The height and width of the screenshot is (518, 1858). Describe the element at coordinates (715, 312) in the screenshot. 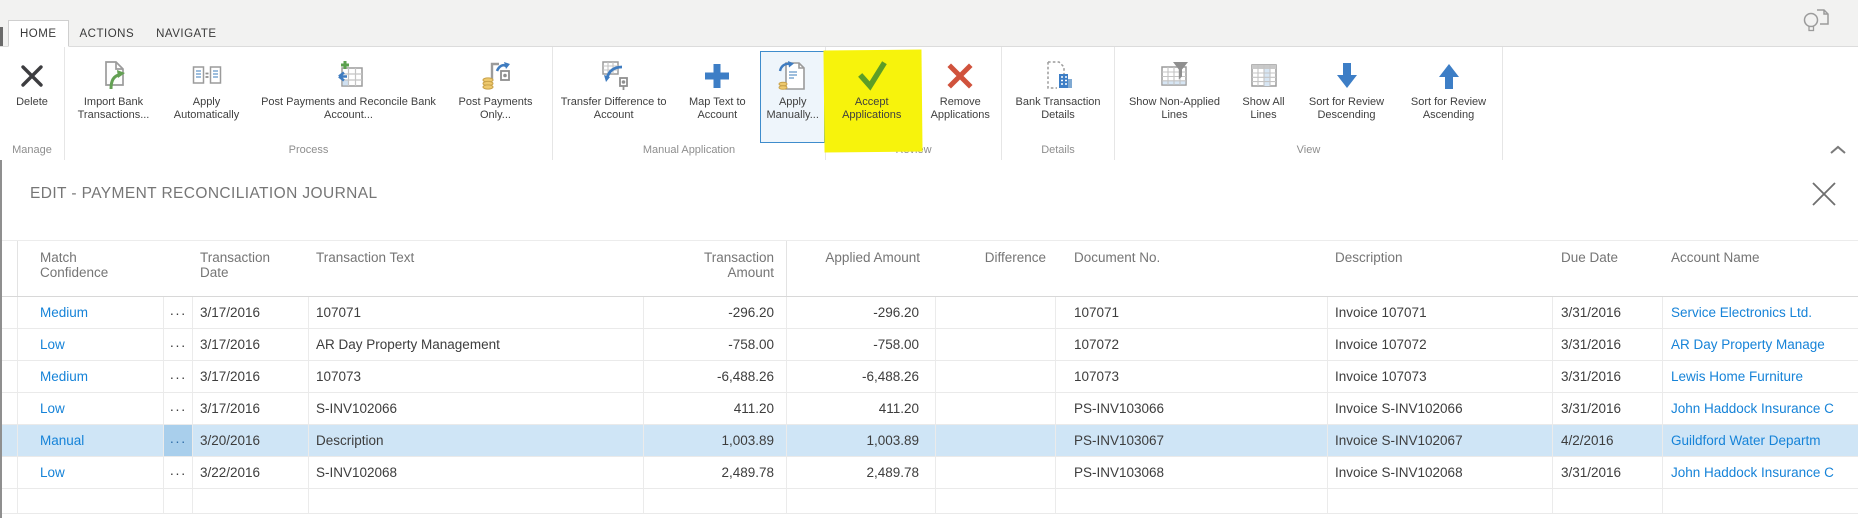

I see `transaction-amount-cell: -296.20` at that location.